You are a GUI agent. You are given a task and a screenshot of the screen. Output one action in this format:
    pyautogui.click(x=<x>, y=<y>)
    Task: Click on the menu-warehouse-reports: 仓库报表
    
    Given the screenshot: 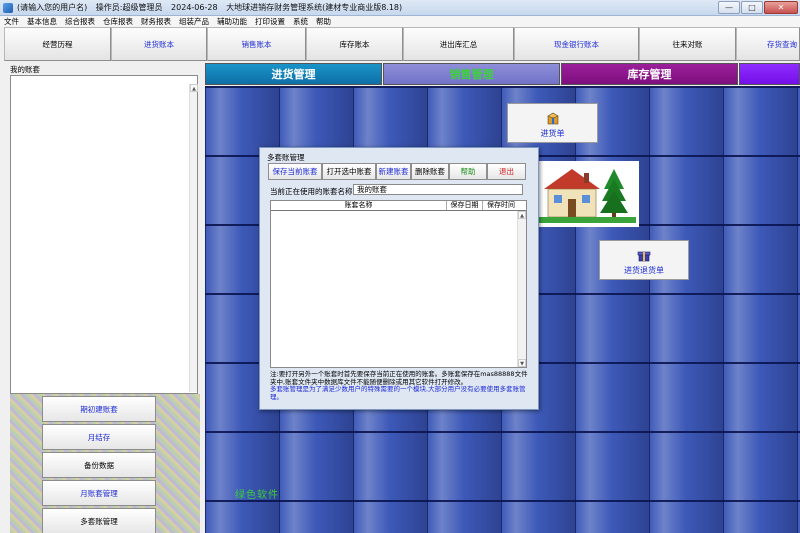 What is the action you would take?
    pyautogui.click(x=118, y=21)
    